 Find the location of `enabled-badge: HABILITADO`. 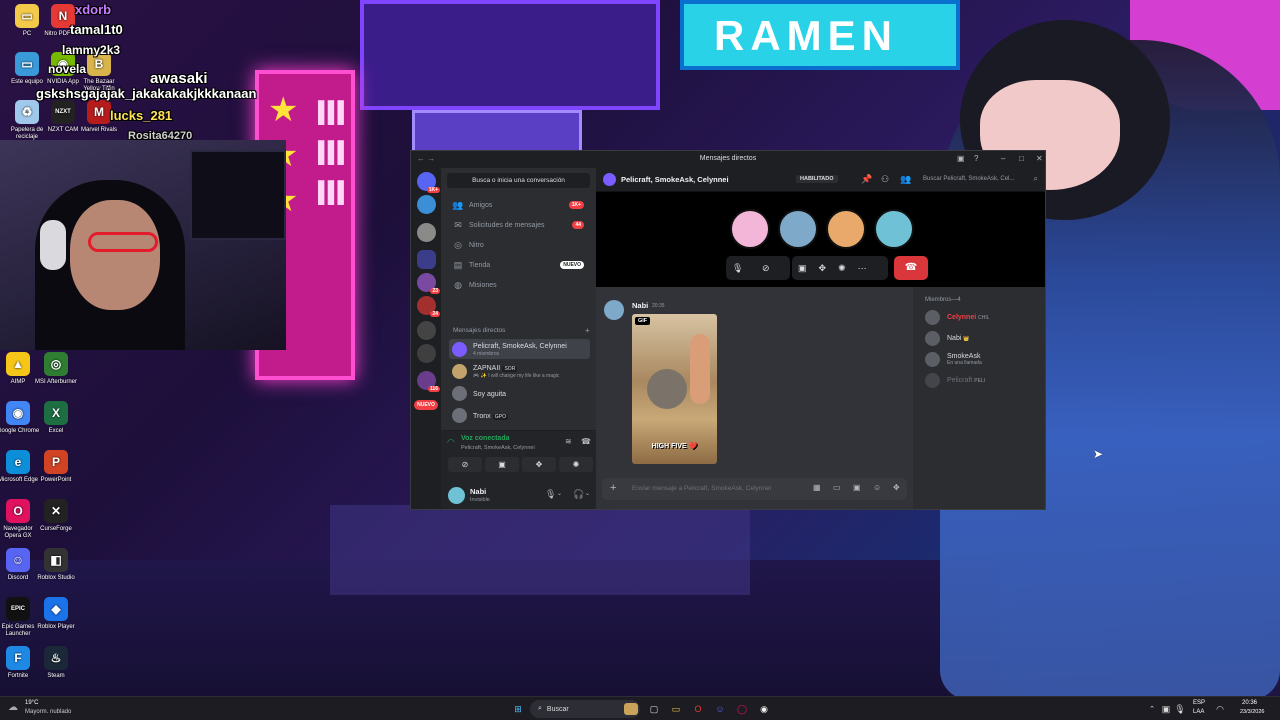

enabled-badge: HABILITADO is located at coordinates (817, 179).